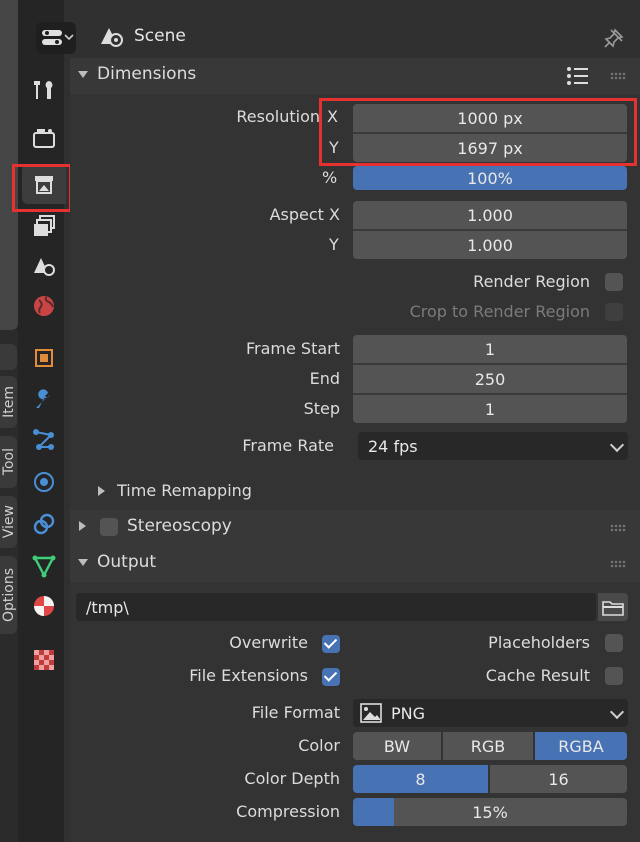 The image size is (640, 842). What do you see at coordinates (304, 214) in the screenshot?
I see `aspect-x-label: Aspect X` at bounding box center [304, 214].